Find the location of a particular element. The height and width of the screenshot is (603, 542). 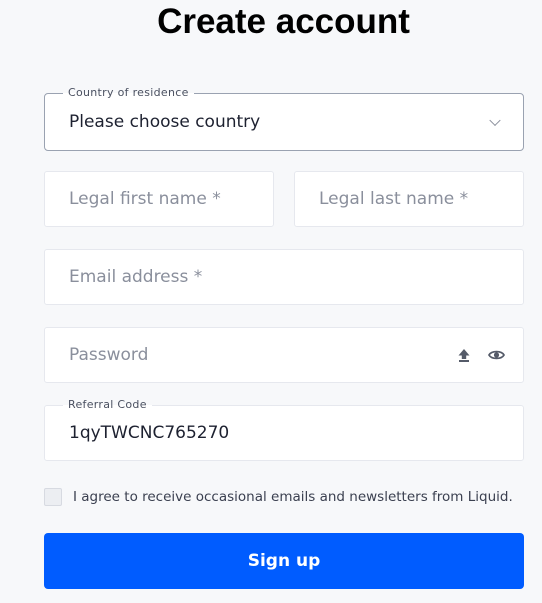

eye-icon is located at coordinates (496, 355).